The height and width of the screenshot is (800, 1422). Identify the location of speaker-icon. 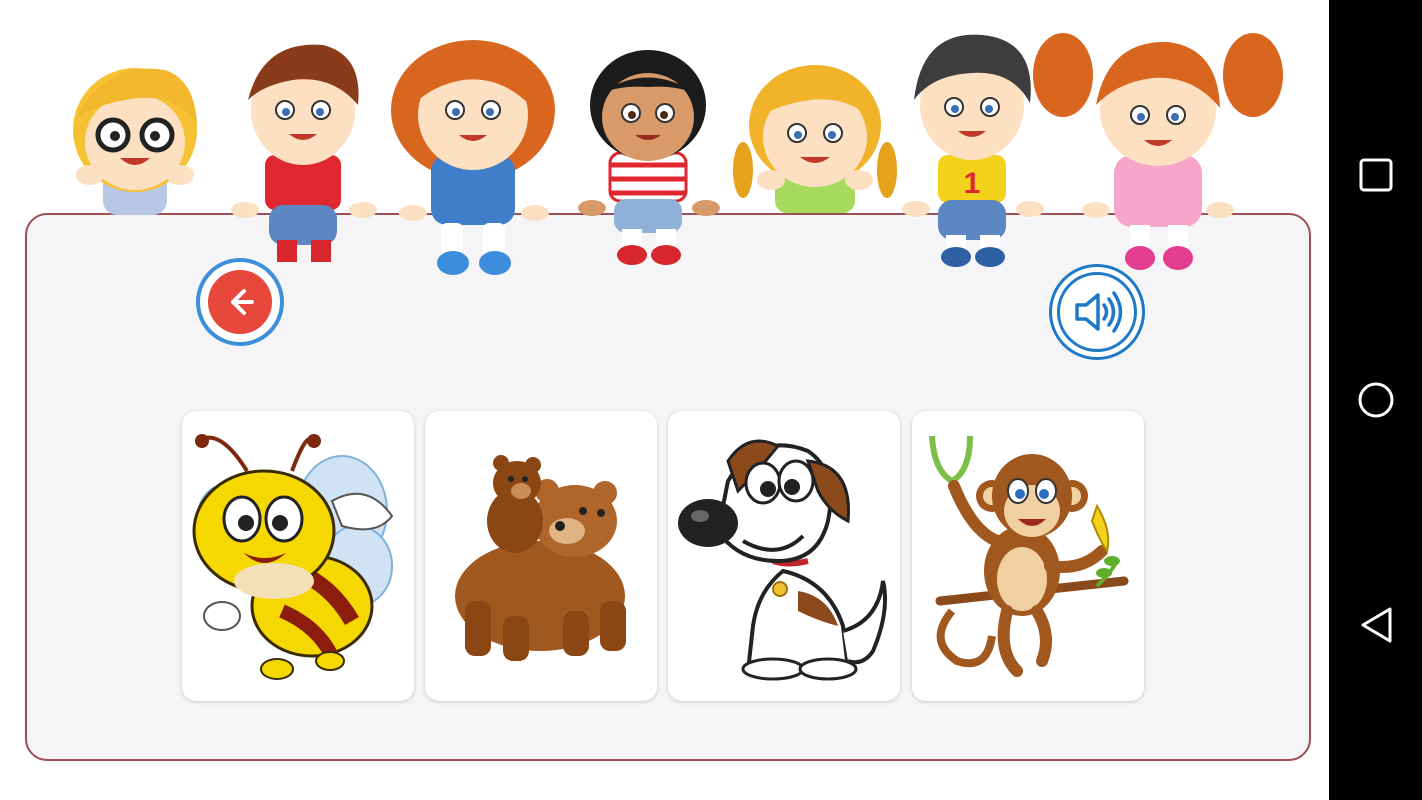
(1099, 312).